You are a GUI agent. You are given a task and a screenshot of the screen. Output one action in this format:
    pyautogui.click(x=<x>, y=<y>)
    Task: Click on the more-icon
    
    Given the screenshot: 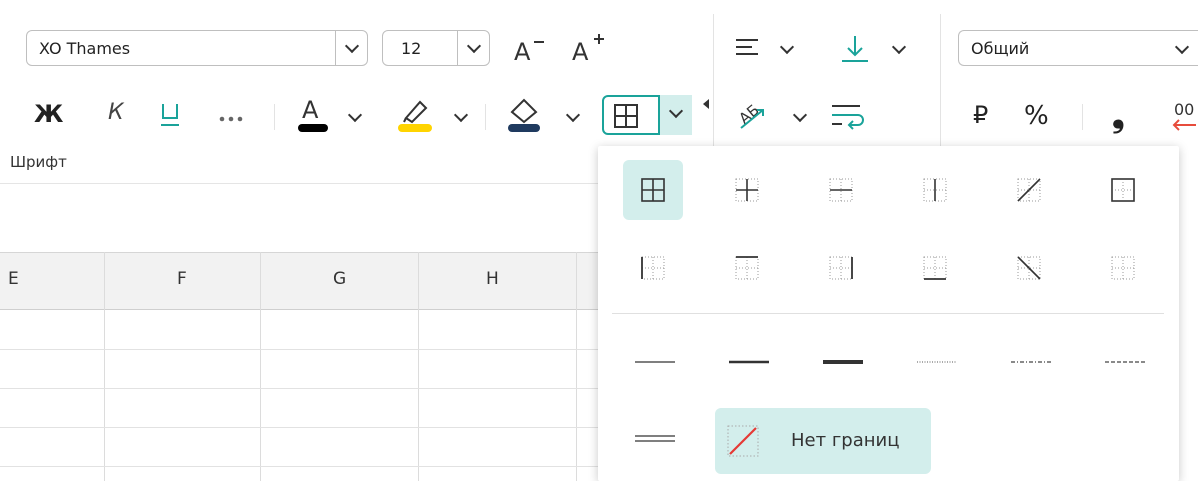 What is the action you would take?
    pyautogui.click(x=231, y=116)
    